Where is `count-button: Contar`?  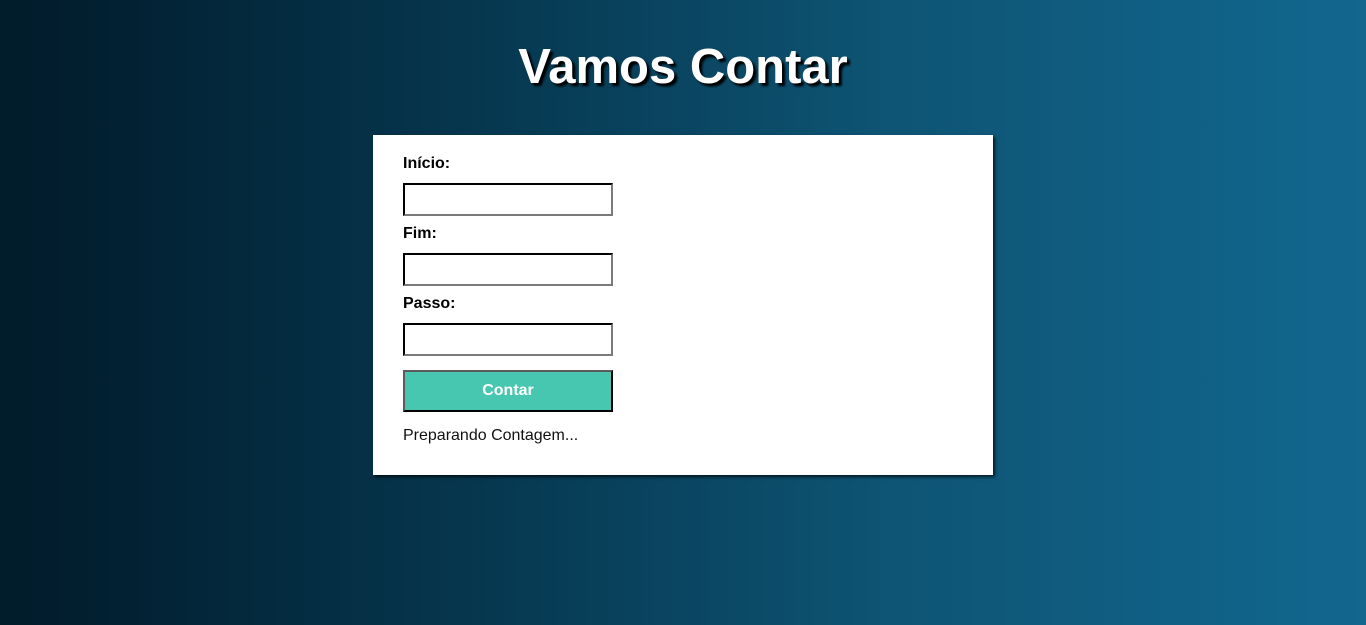 count-button: Contar is located at coordinates (508, 391).